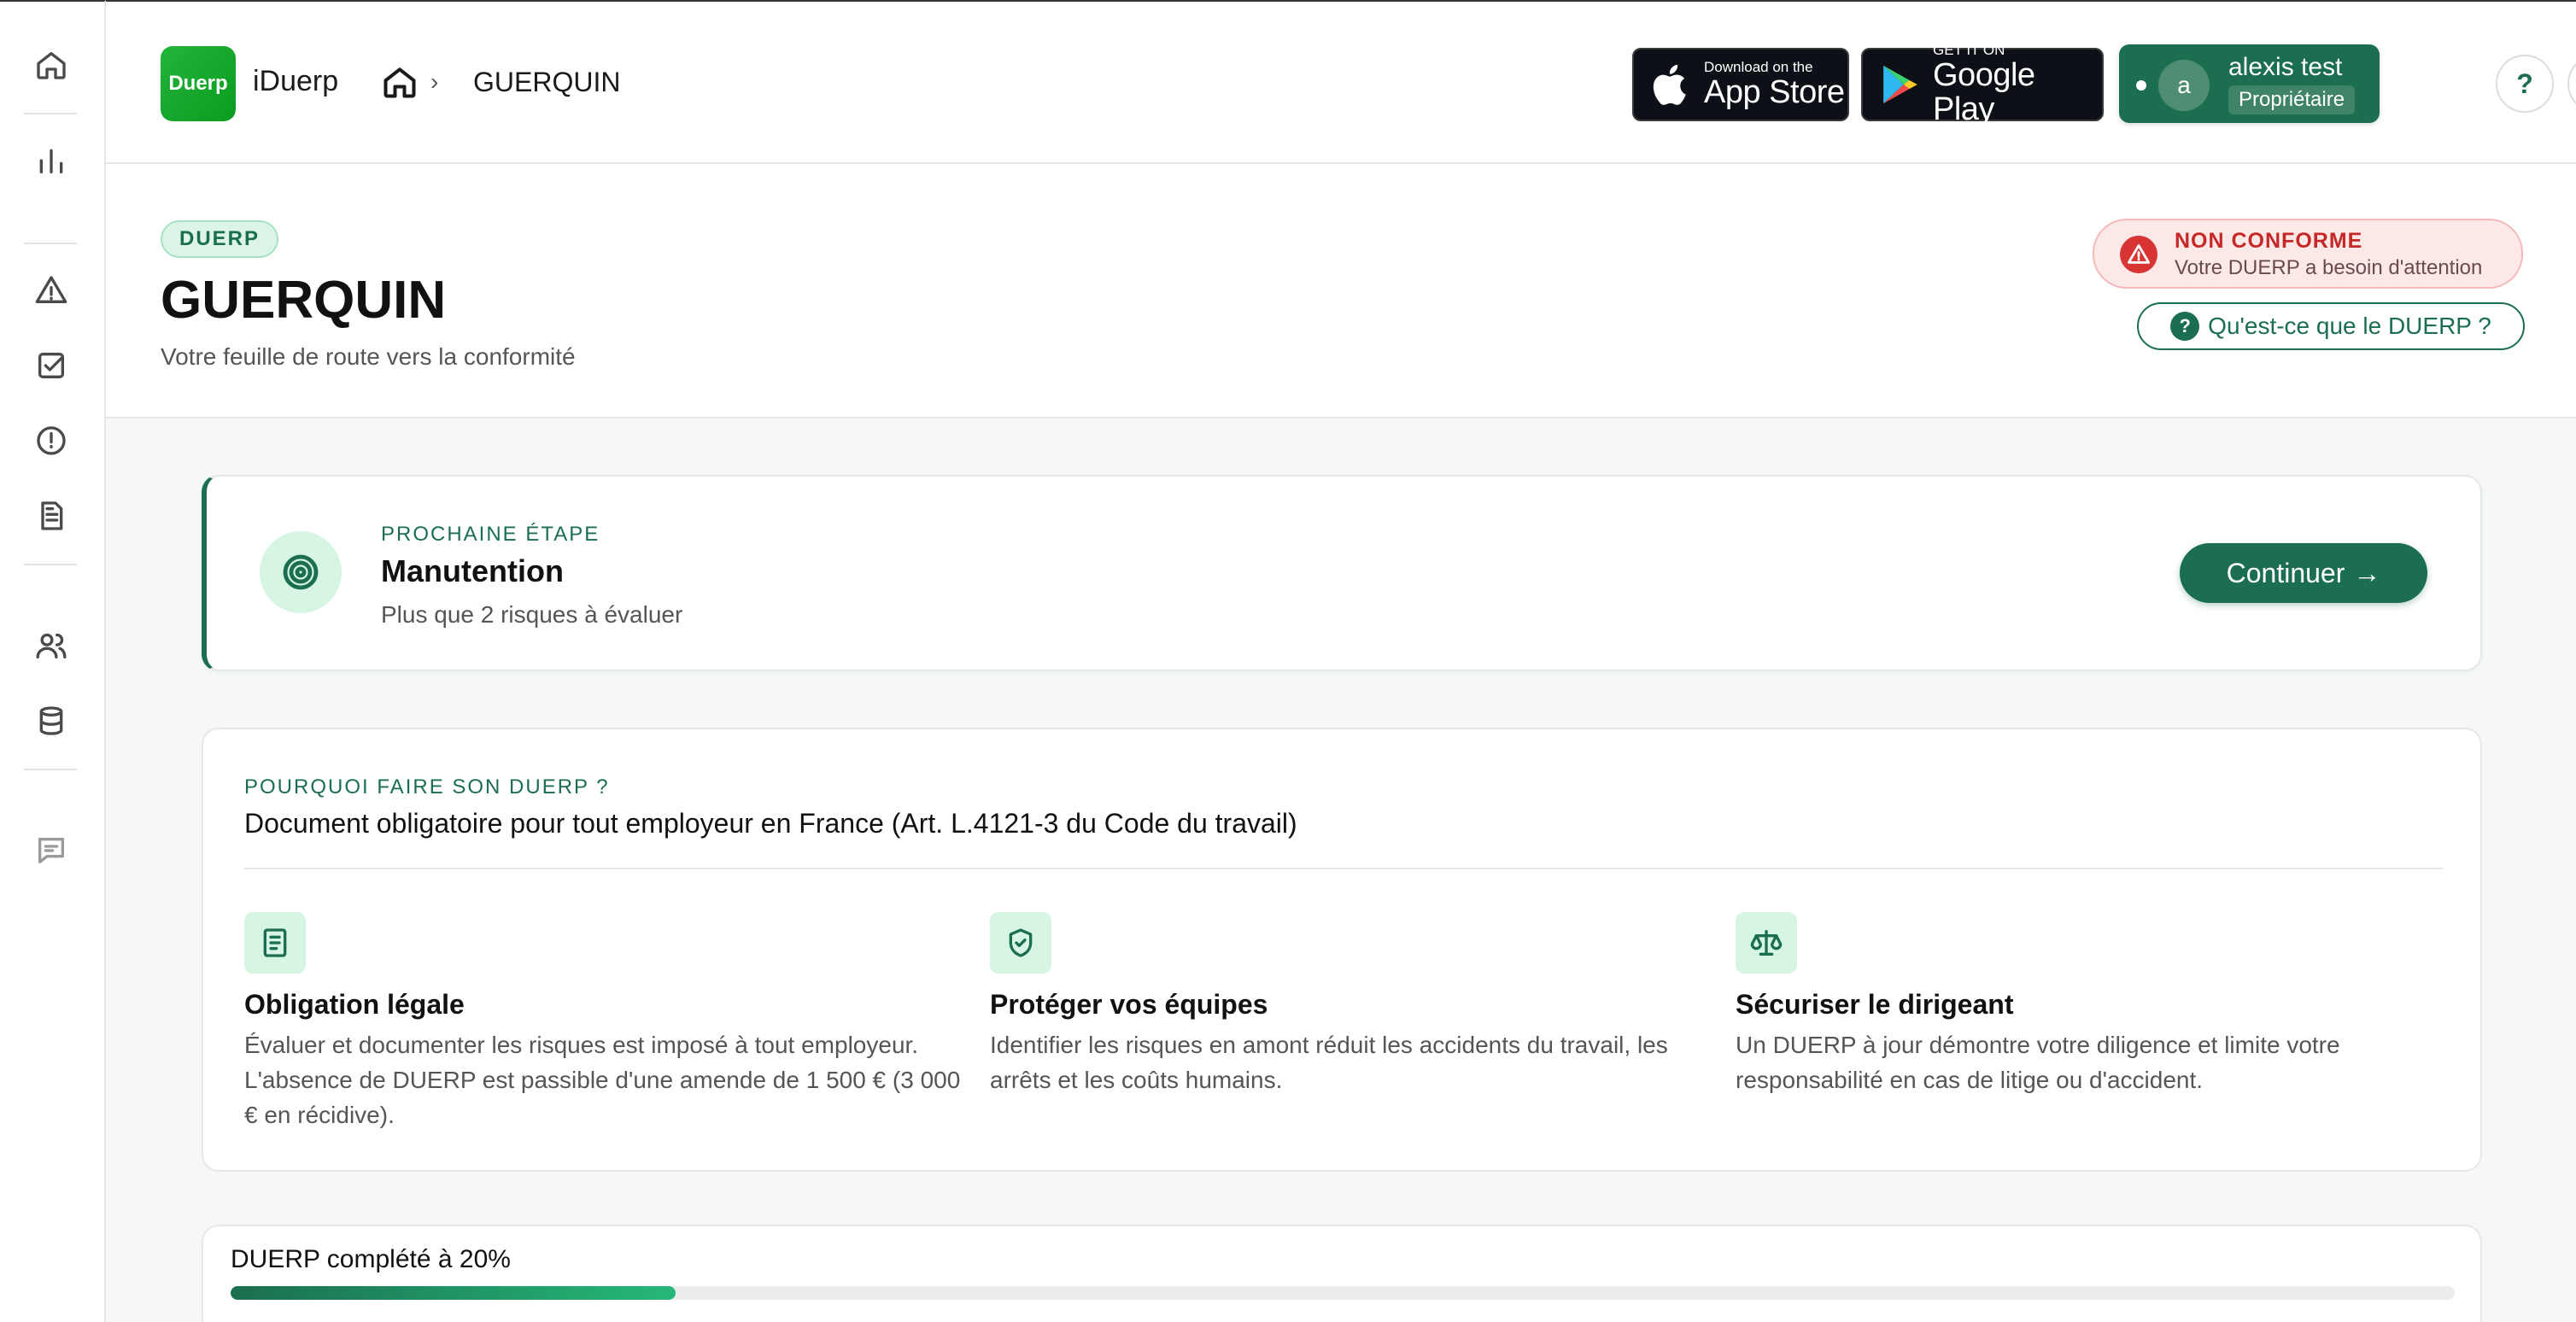  Describe the element at coordinates (51, 64) in the screenshot. I see `sidebar-home-icon` at that location.